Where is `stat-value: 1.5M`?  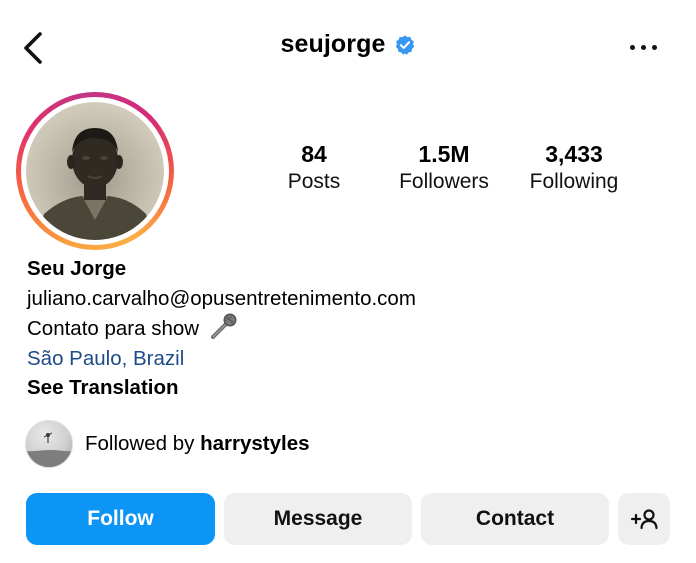 stat-value: 1.5M is located at coordinates (444, 154).